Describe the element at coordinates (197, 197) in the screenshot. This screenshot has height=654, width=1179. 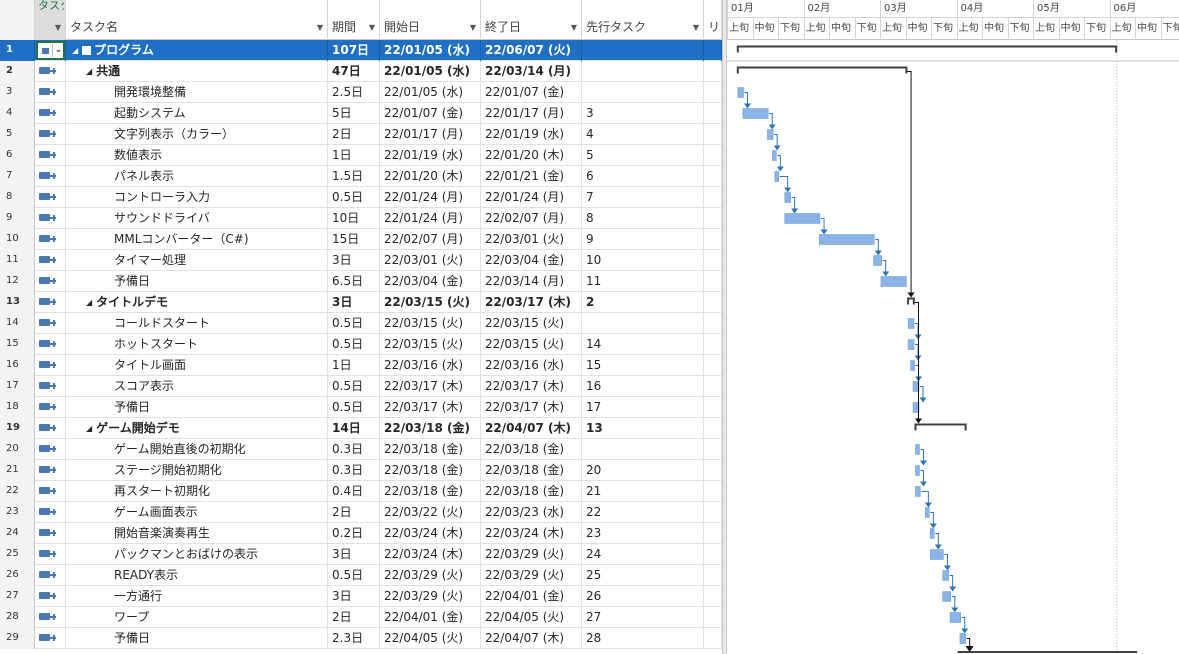
I see `task-name-cell: コントローラ入力` at that location.